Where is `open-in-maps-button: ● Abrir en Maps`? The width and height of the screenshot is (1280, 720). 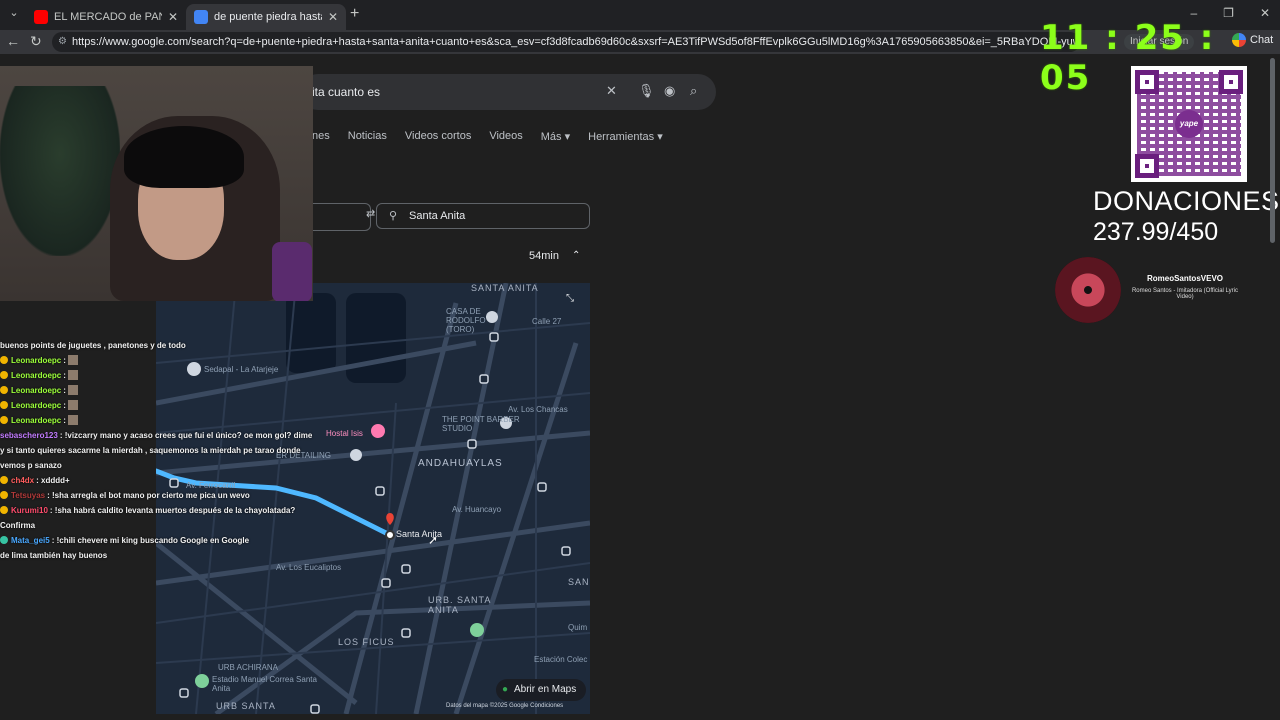 open-in-maps-button: ● Abrir en Maps is located at coordinates (541, 690).